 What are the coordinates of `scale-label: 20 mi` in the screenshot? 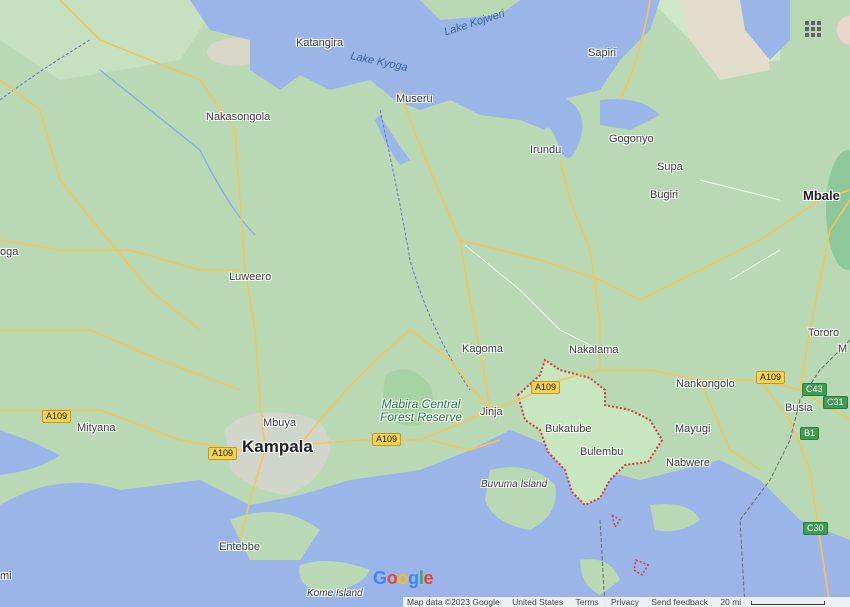 It's located at (730, 602).